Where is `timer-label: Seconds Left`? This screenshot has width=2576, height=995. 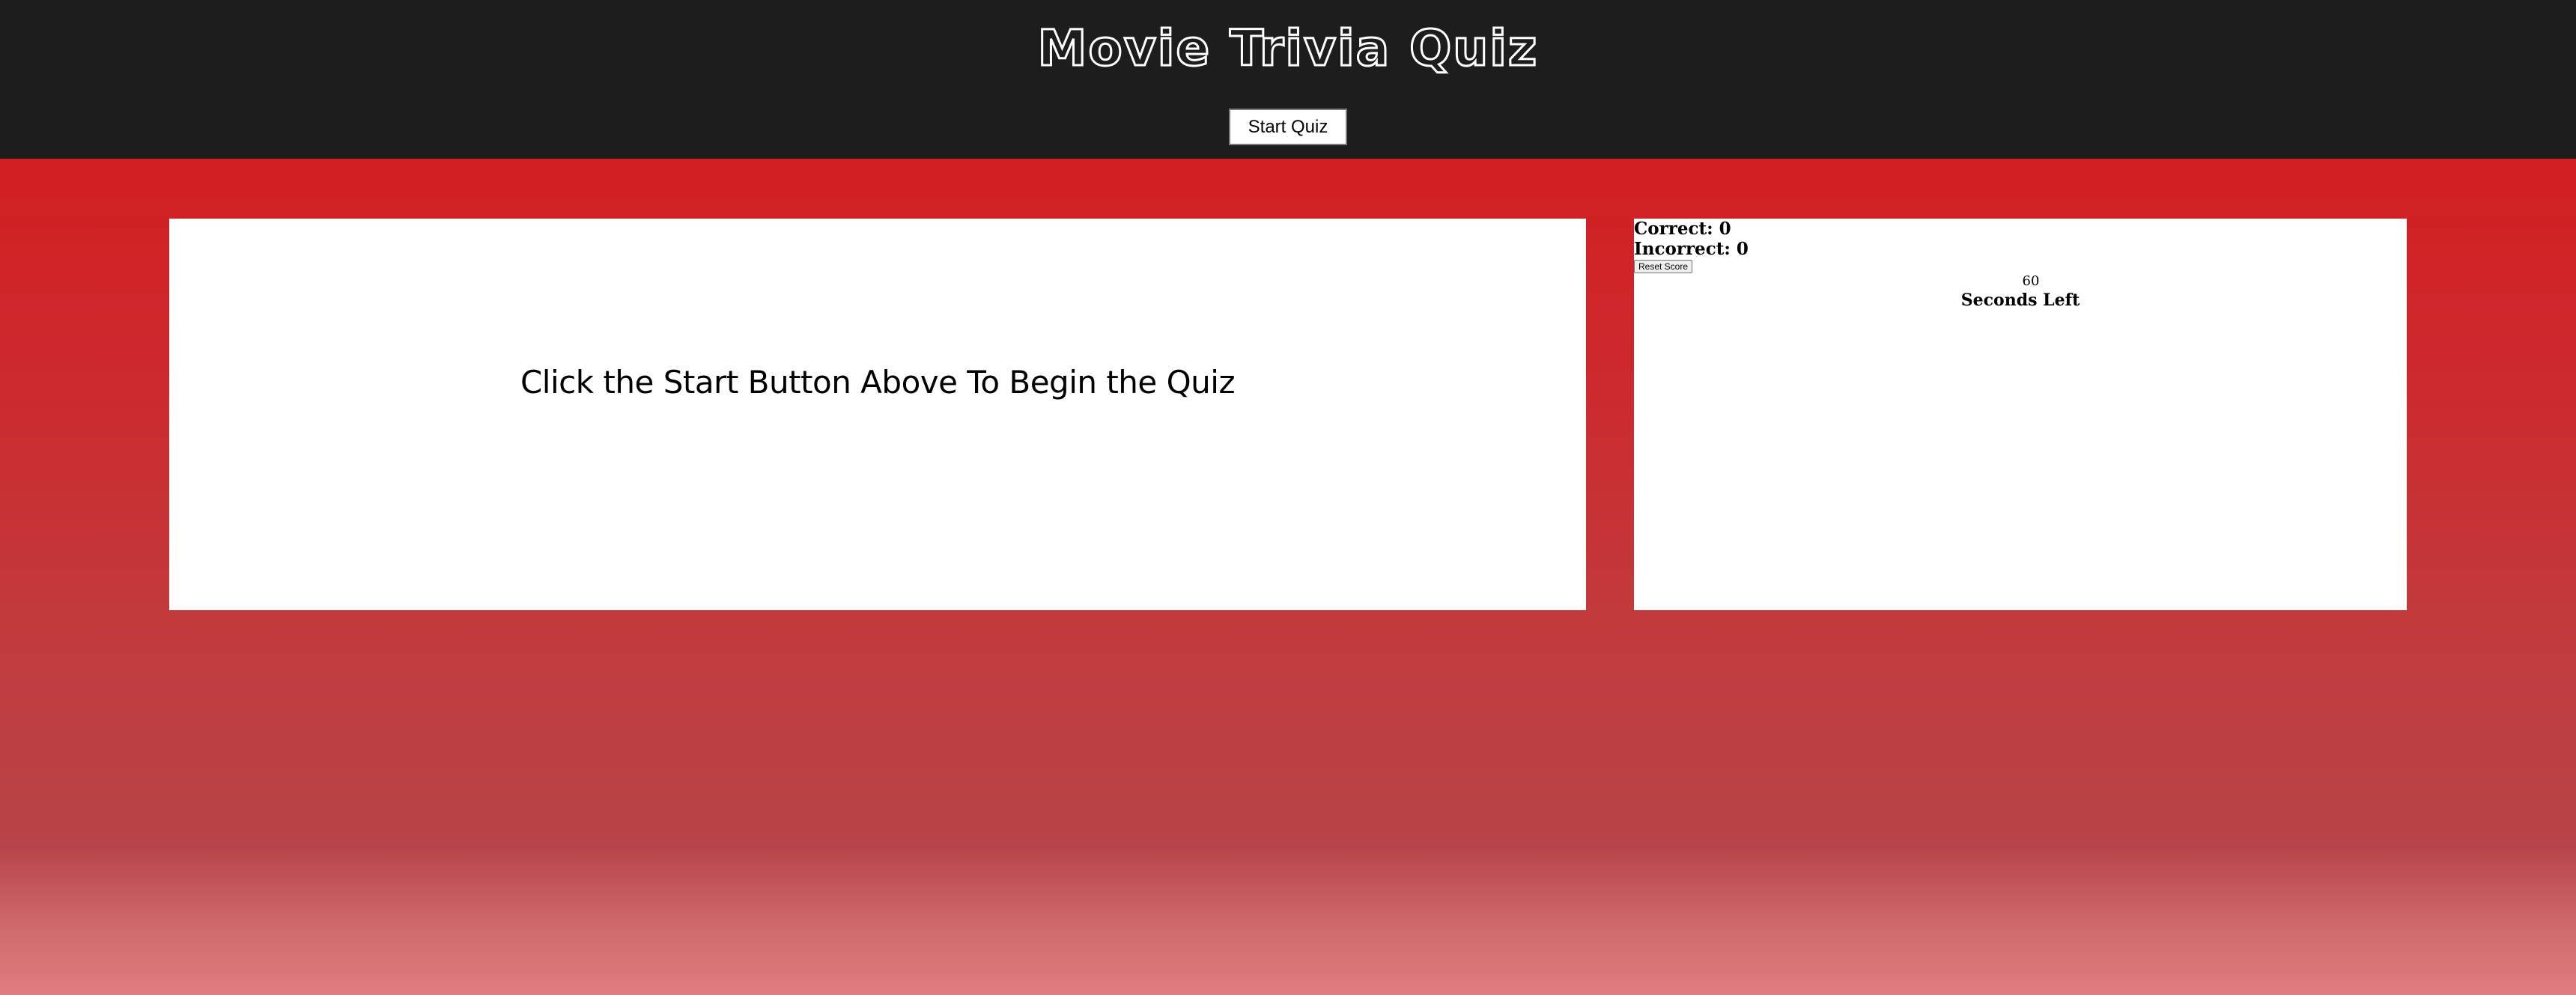 timer-label: Seconds Left is located at coordinates (2020, 300).